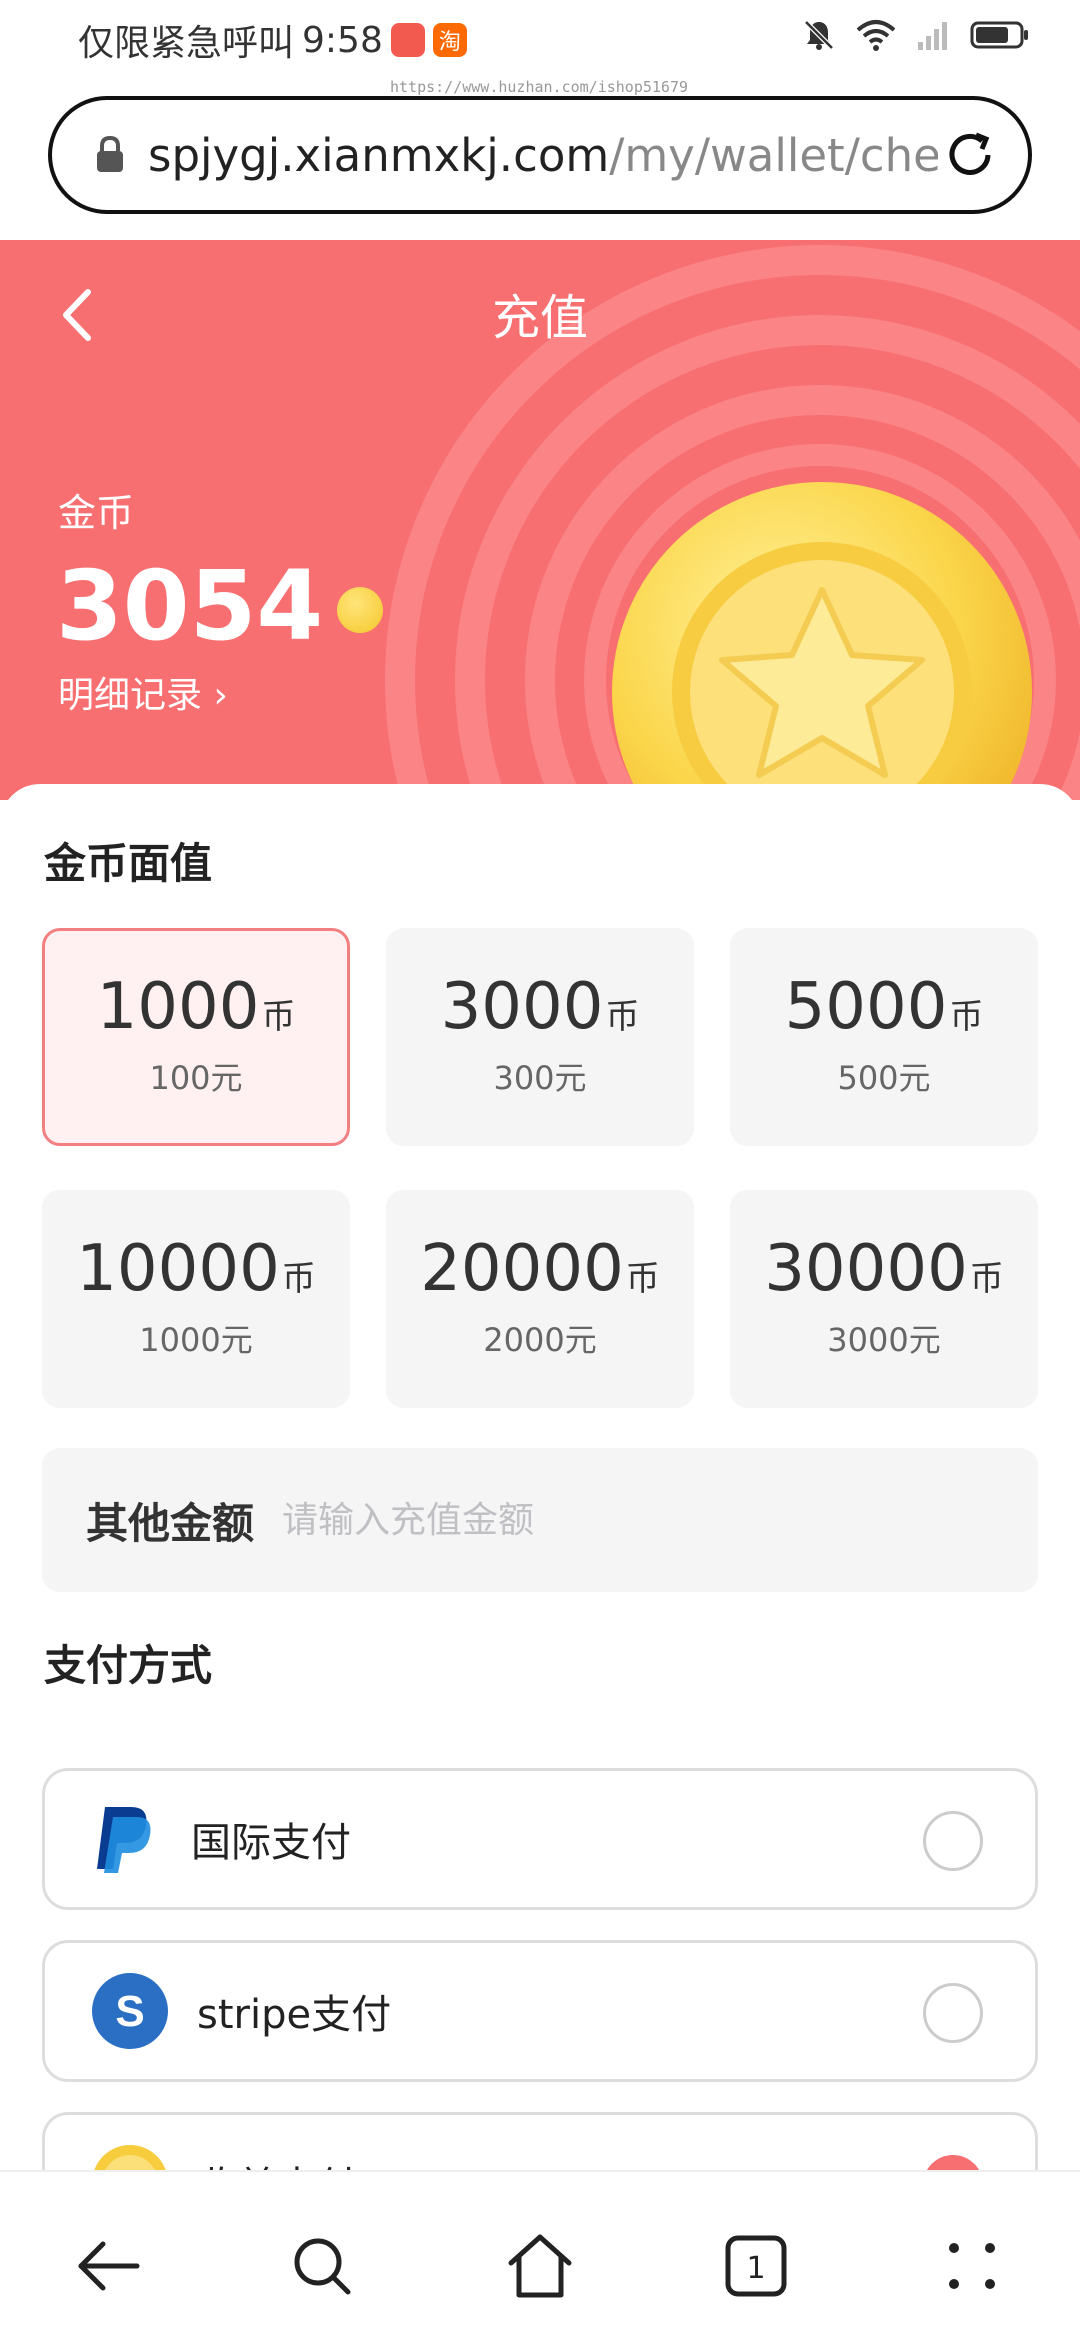 The width and height of the screenshot is (1080, 2340). I want to click on denomination-option: 10000币 1000元, so click(196, 1299).